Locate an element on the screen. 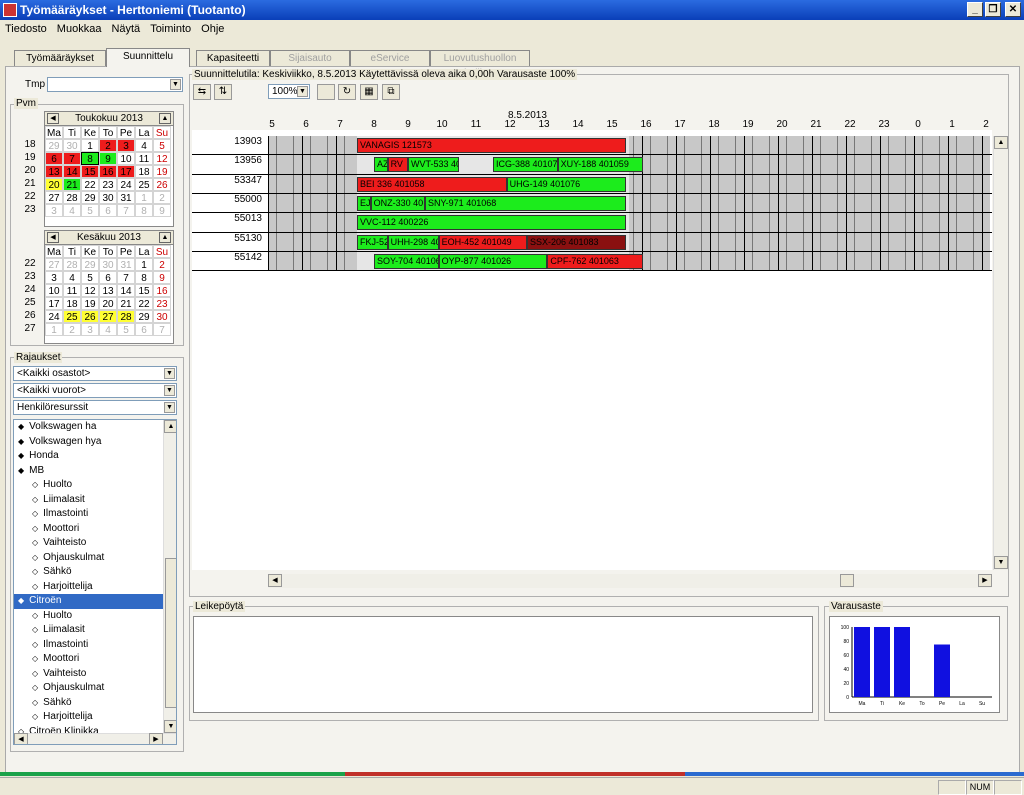 This screenshot has height=795, width=1024. scroll-up-button: ▲ is located at coordinates (170, 426).